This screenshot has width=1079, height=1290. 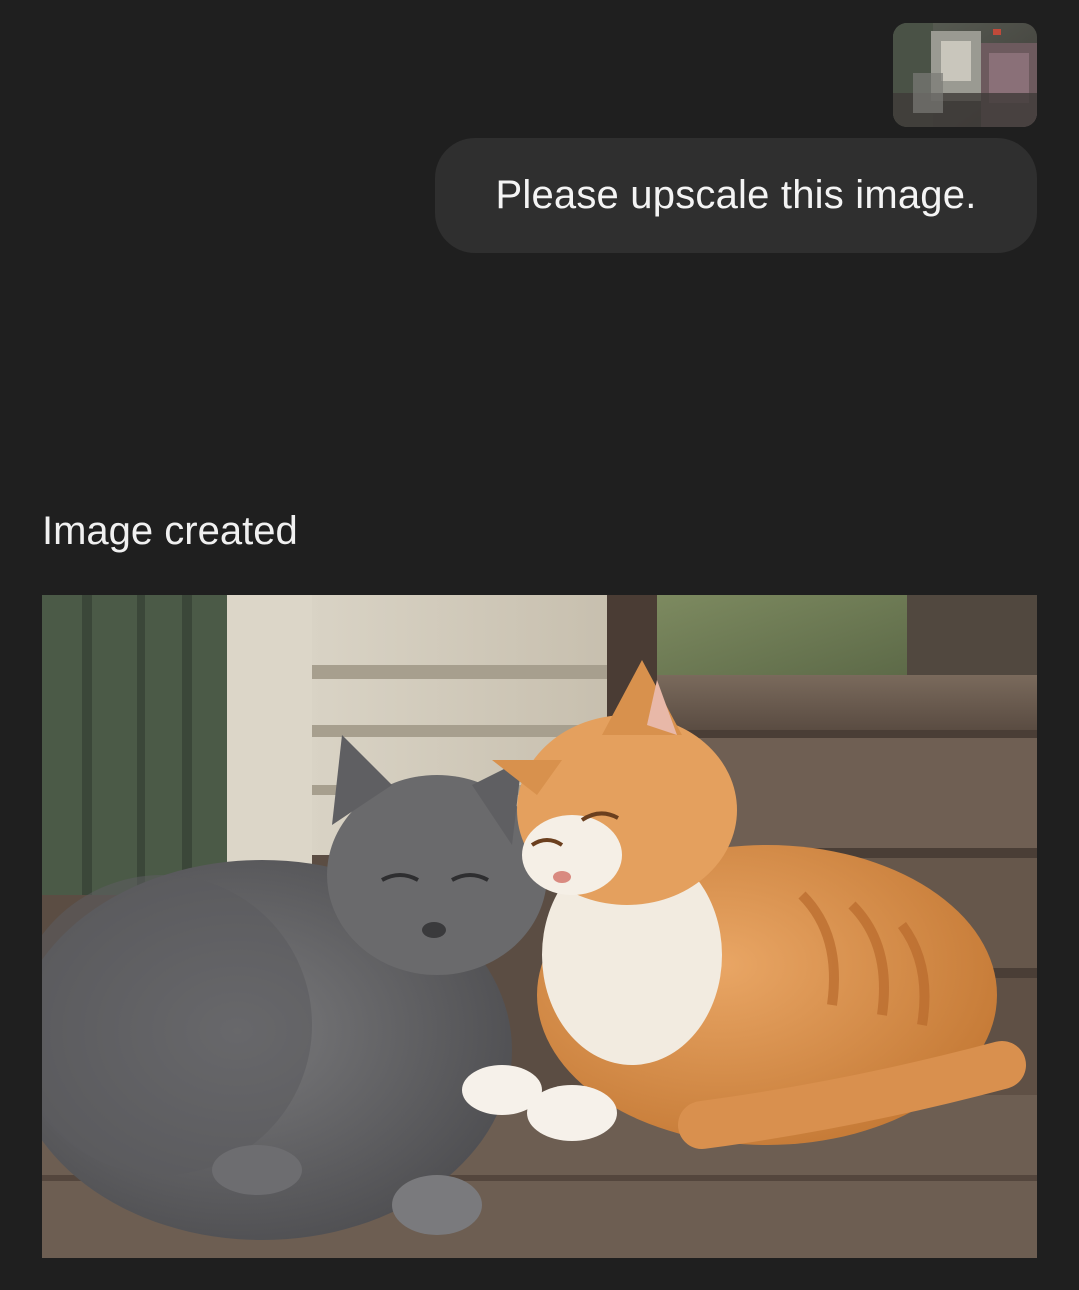 What do you see at coordinates (170, 531) in the screenshot?
I see `image-created-label: Image created` at bounding box center [170, 531].